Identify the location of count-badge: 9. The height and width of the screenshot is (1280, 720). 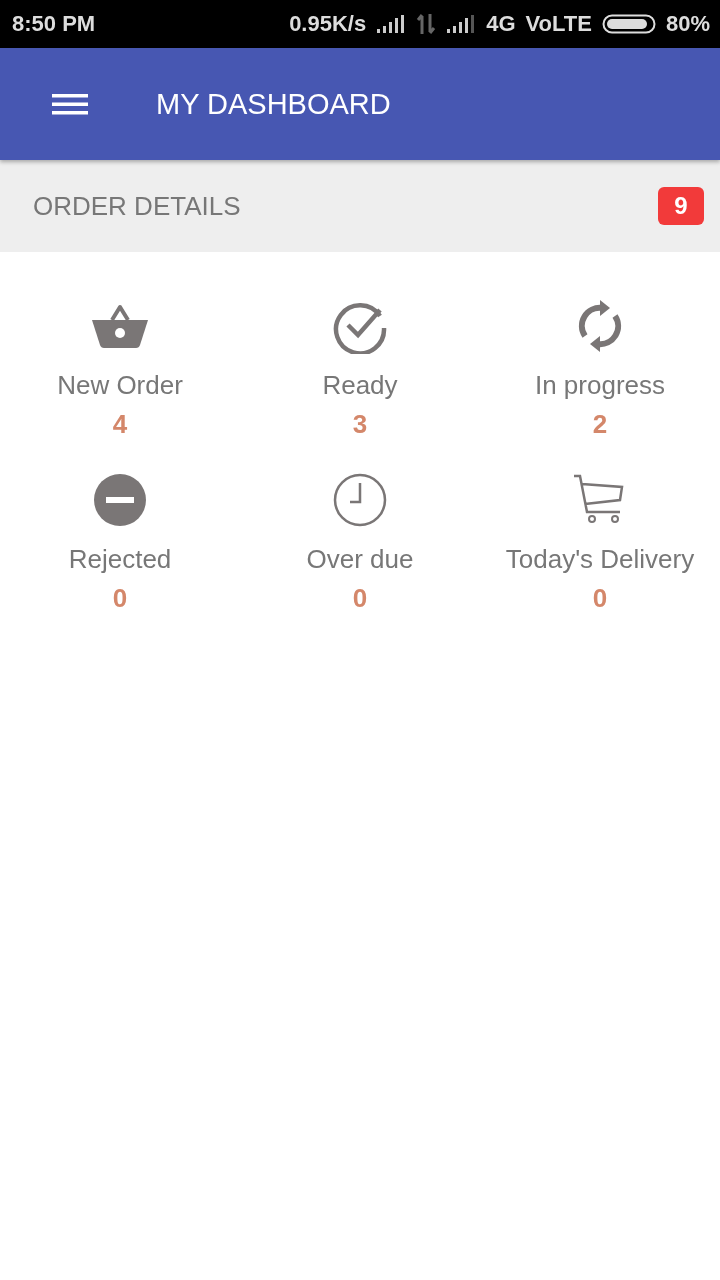
(681, 206).